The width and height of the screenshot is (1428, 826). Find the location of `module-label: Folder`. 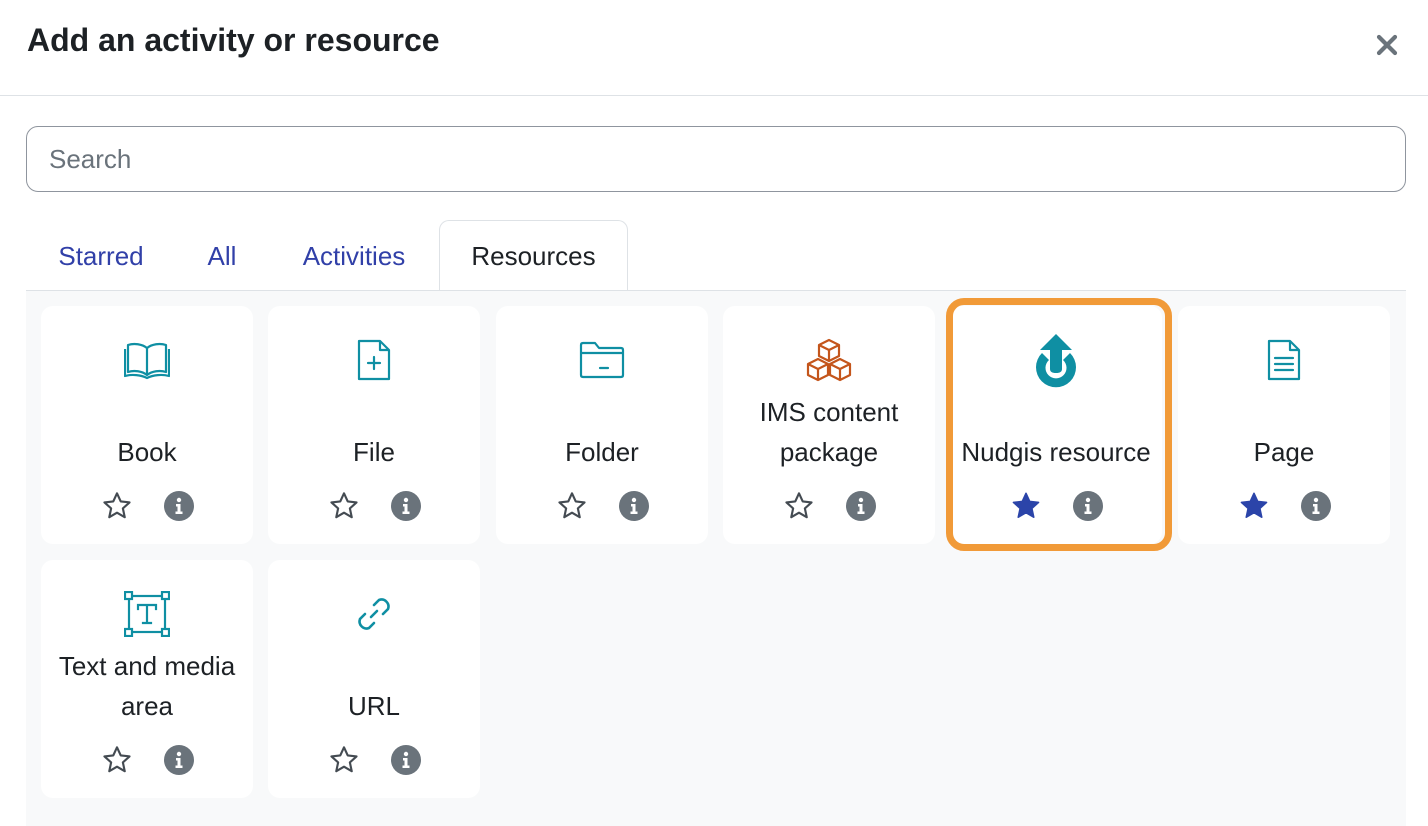

module-label: Folder is located at coordinates (602, 452).